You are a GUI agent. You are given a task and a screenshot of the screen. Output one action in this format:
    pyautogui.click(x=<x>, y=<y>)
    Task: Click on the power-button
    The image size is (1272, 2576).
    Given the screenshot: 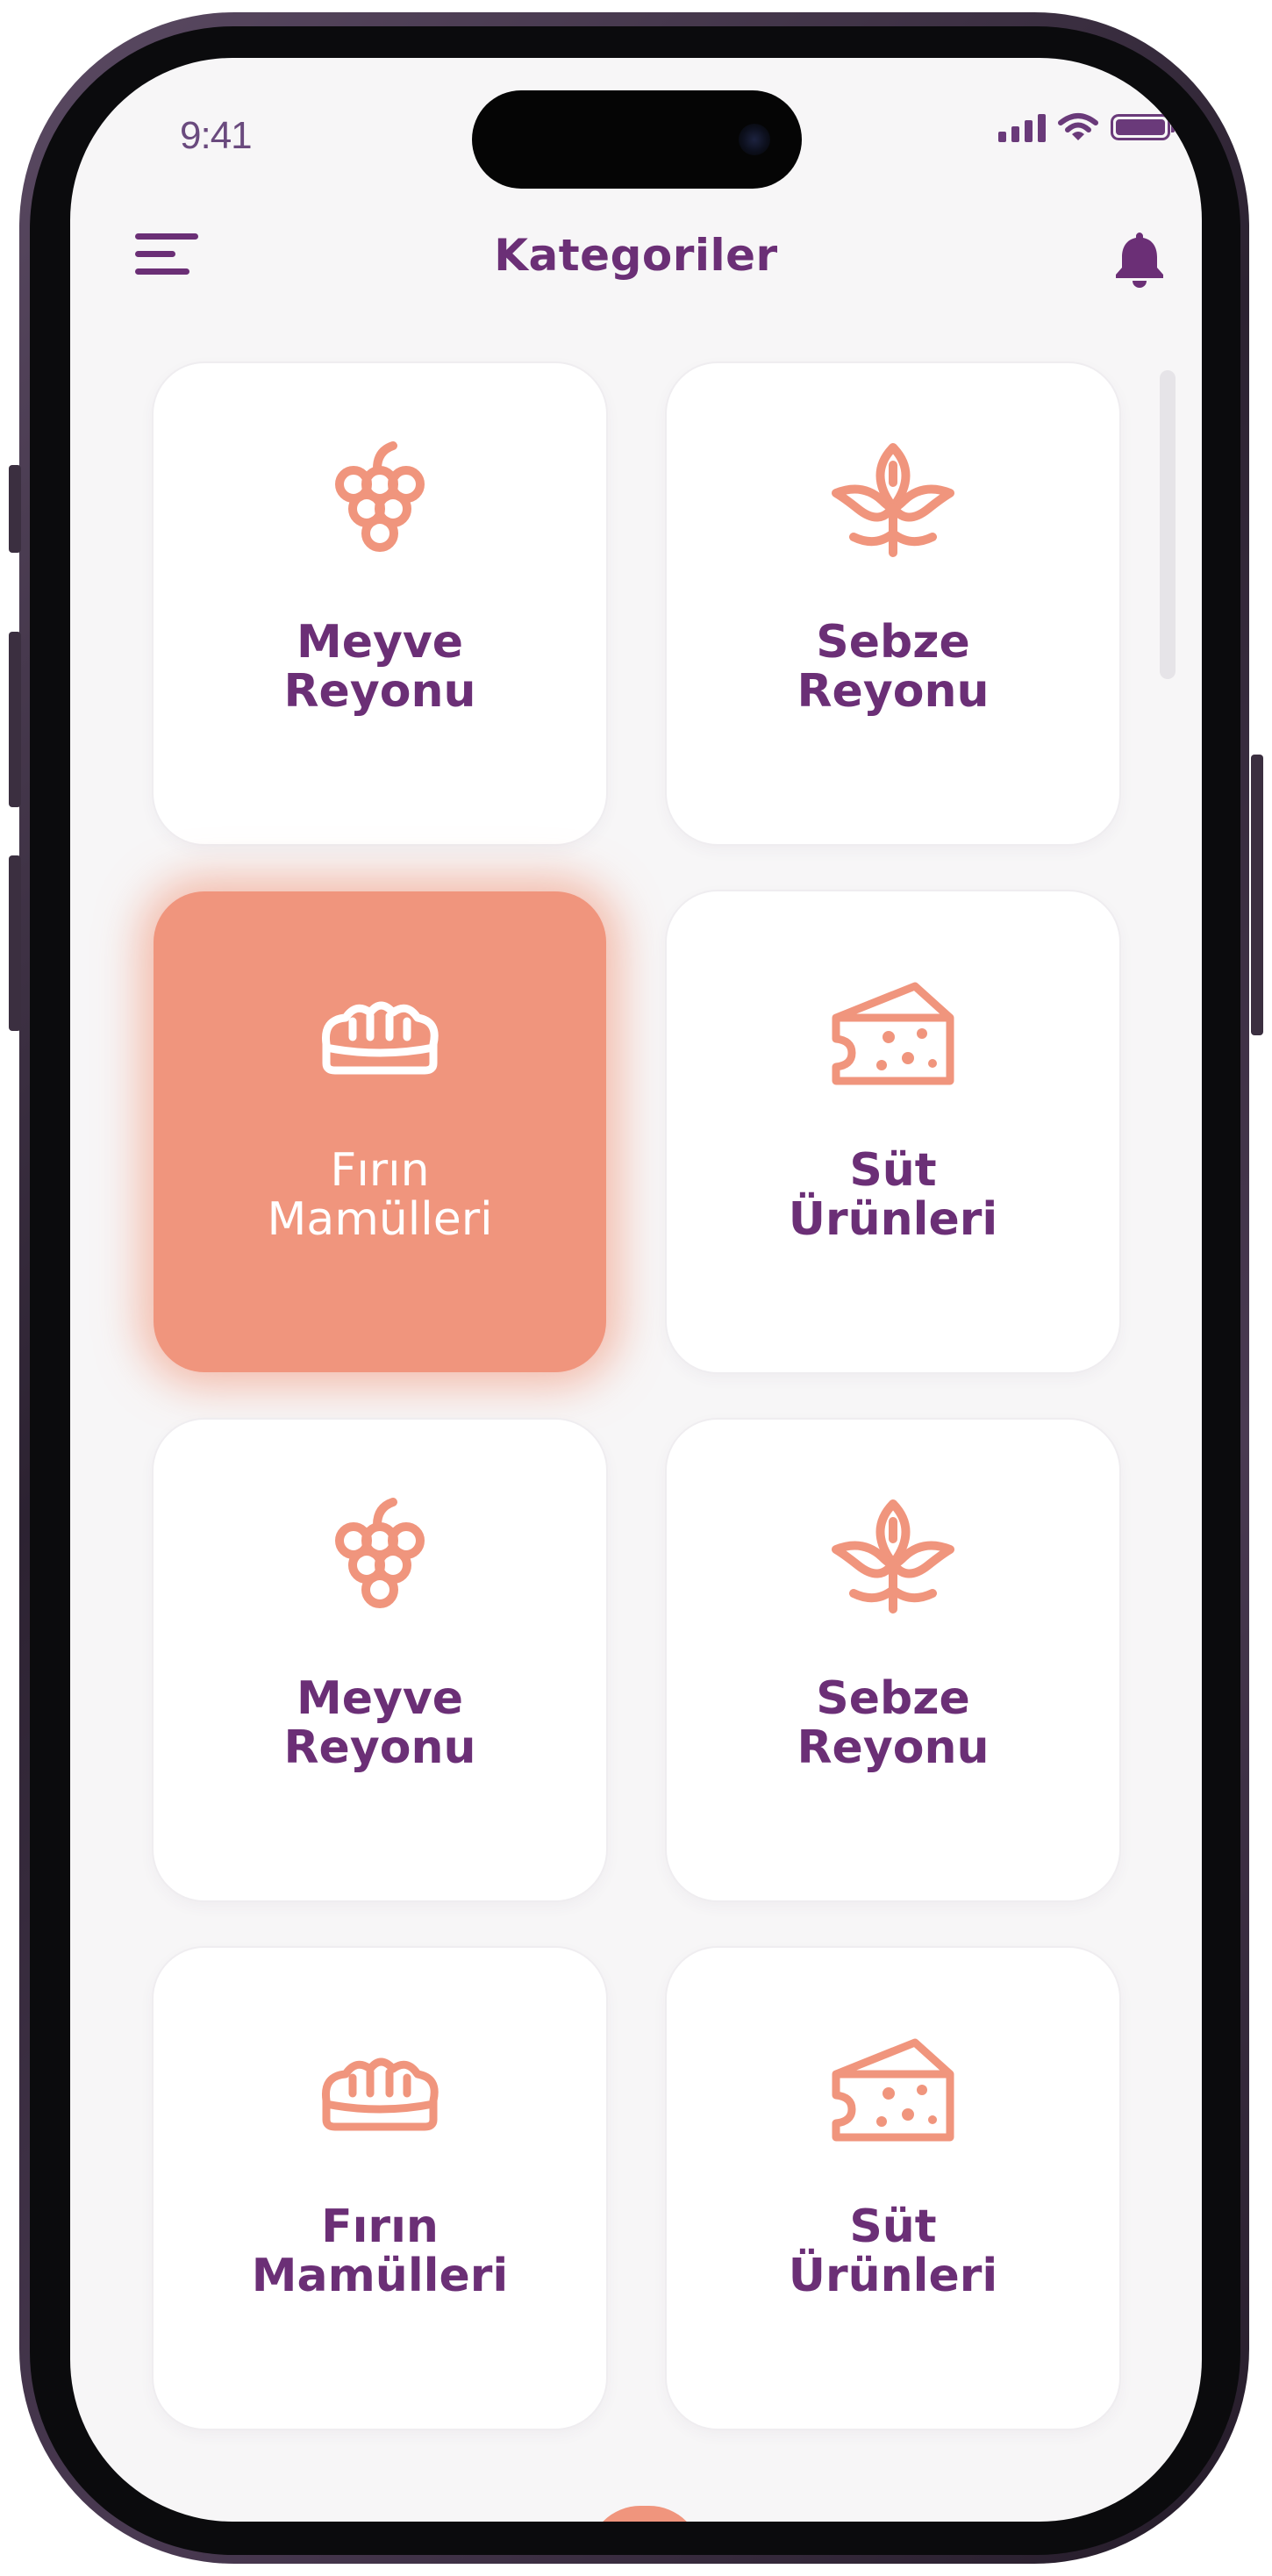 What is the action you would take?
    pyautogui.click(x=1257, y=895)
    